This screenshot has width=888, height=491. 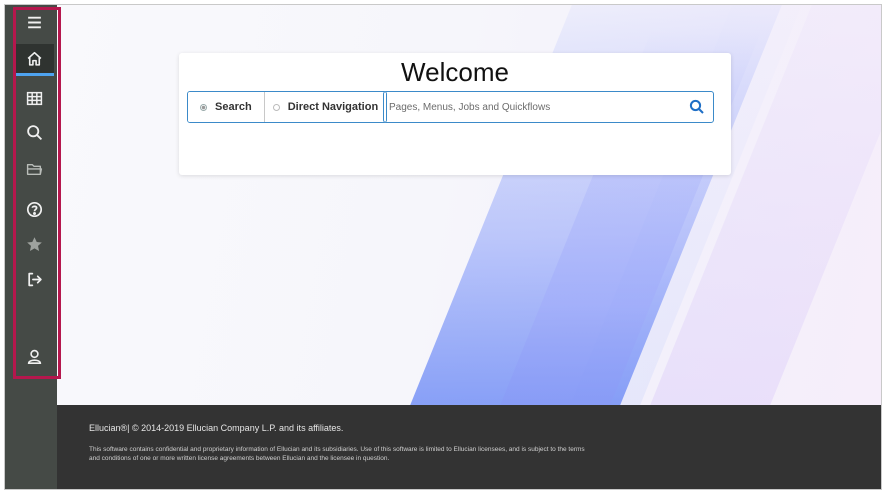 I want to click on home-icon, so click(x=34, y=58).